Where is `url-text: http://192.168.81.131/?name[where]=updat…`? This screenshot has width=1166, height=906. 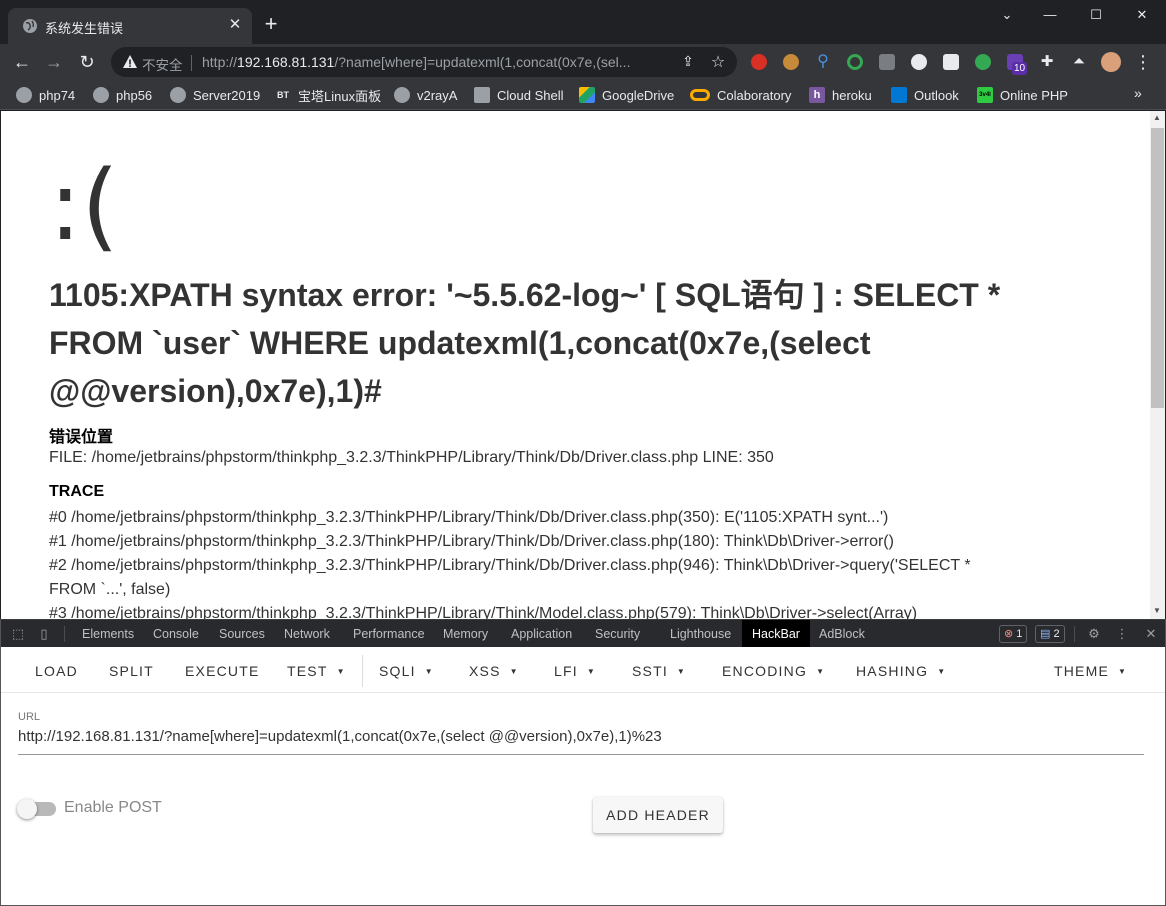 url-text: http://192.168.81.131/?name[where]=updat… is located at coordinates (416, 62).